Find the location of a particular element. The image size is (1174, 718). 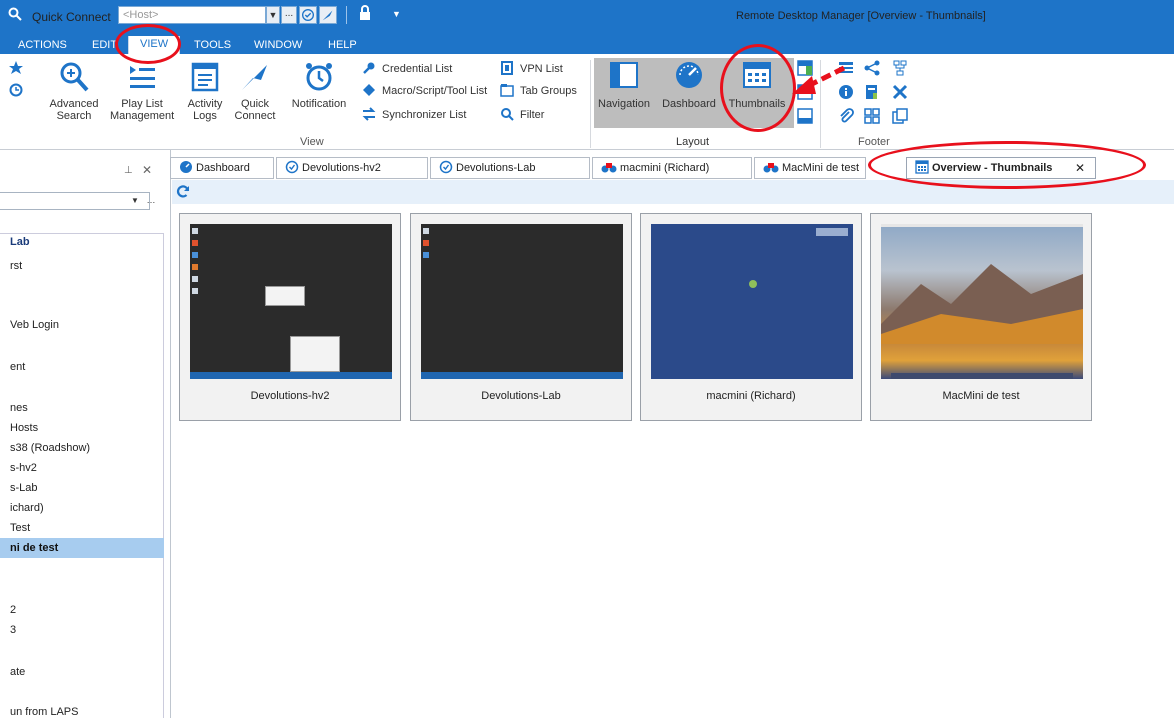

tab-macmini-de-test: MacMini de test is located at coordinates (810, 168).